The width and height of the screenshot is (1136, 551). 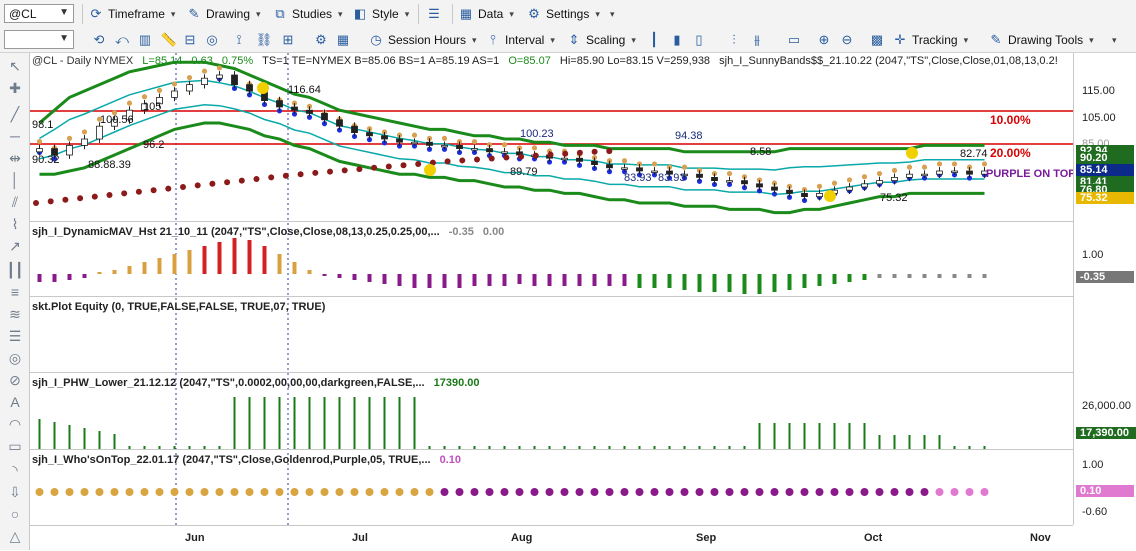 I want to click on bar-style-icon: ┃, so click(x=654, y=40).